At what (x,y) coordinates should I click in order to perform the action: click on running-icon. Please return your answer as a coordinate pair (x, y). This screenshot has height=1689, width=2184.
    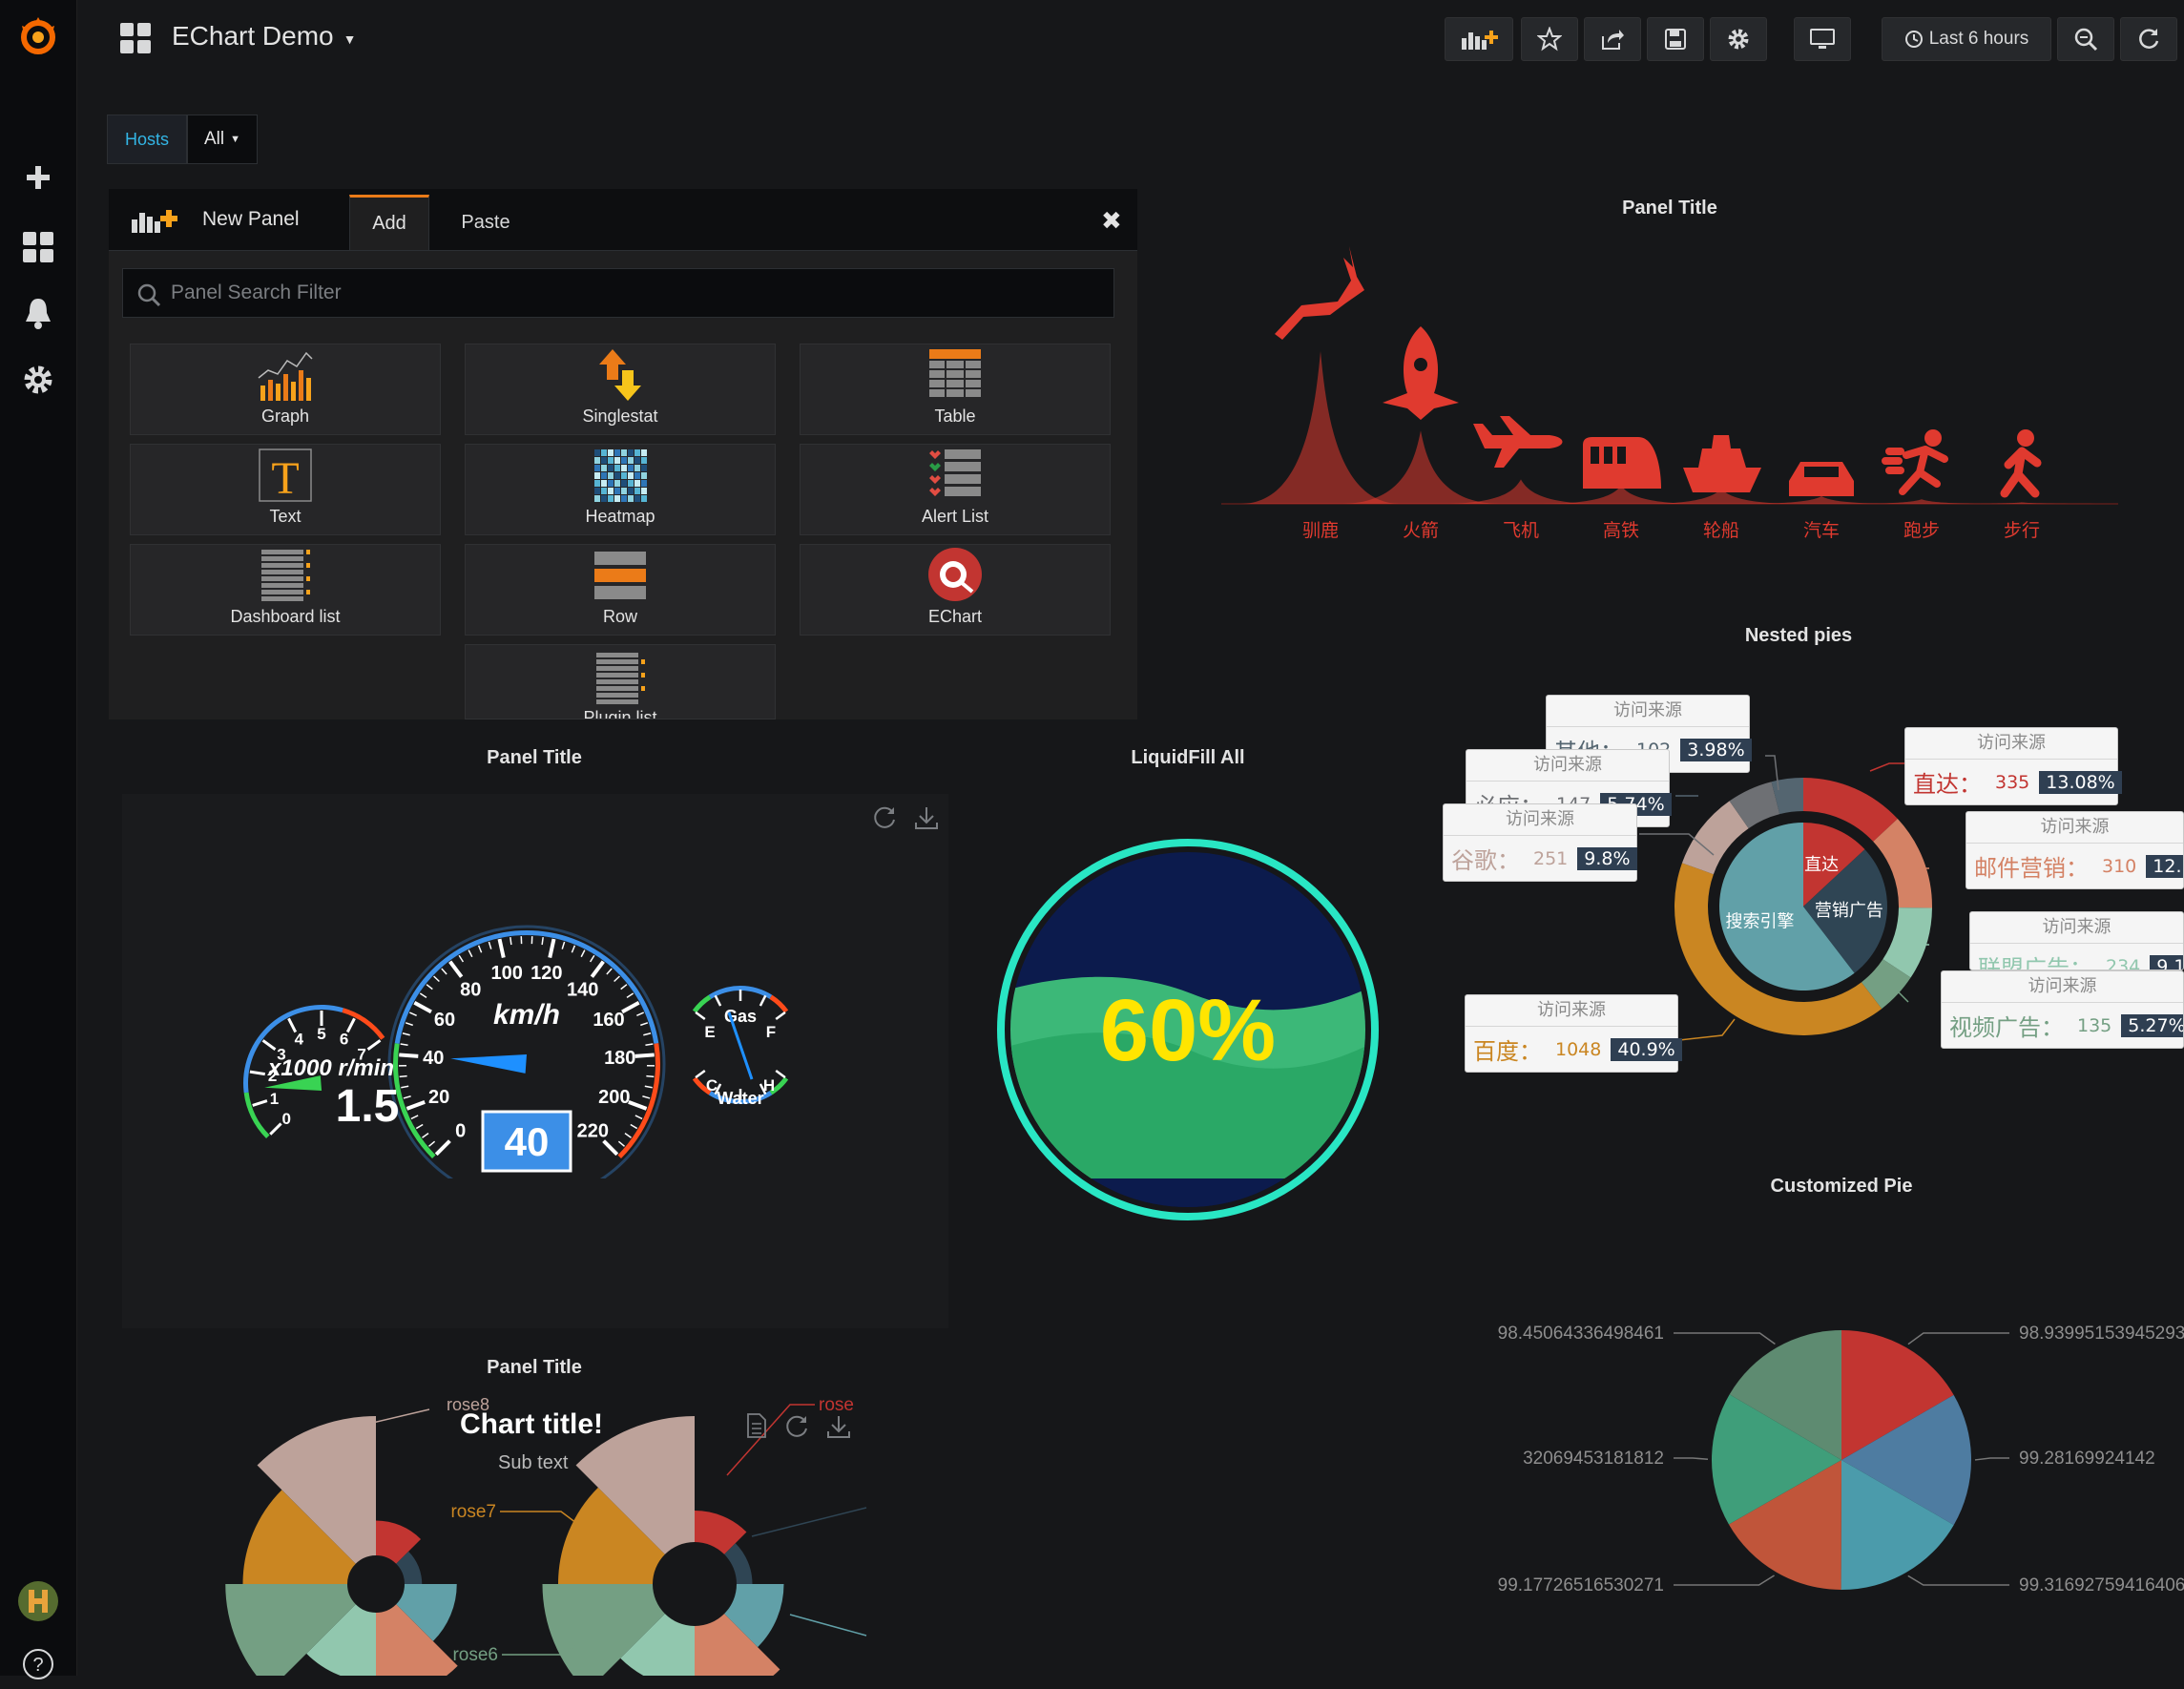
    Looking at the image, I should click on (1915, 470).